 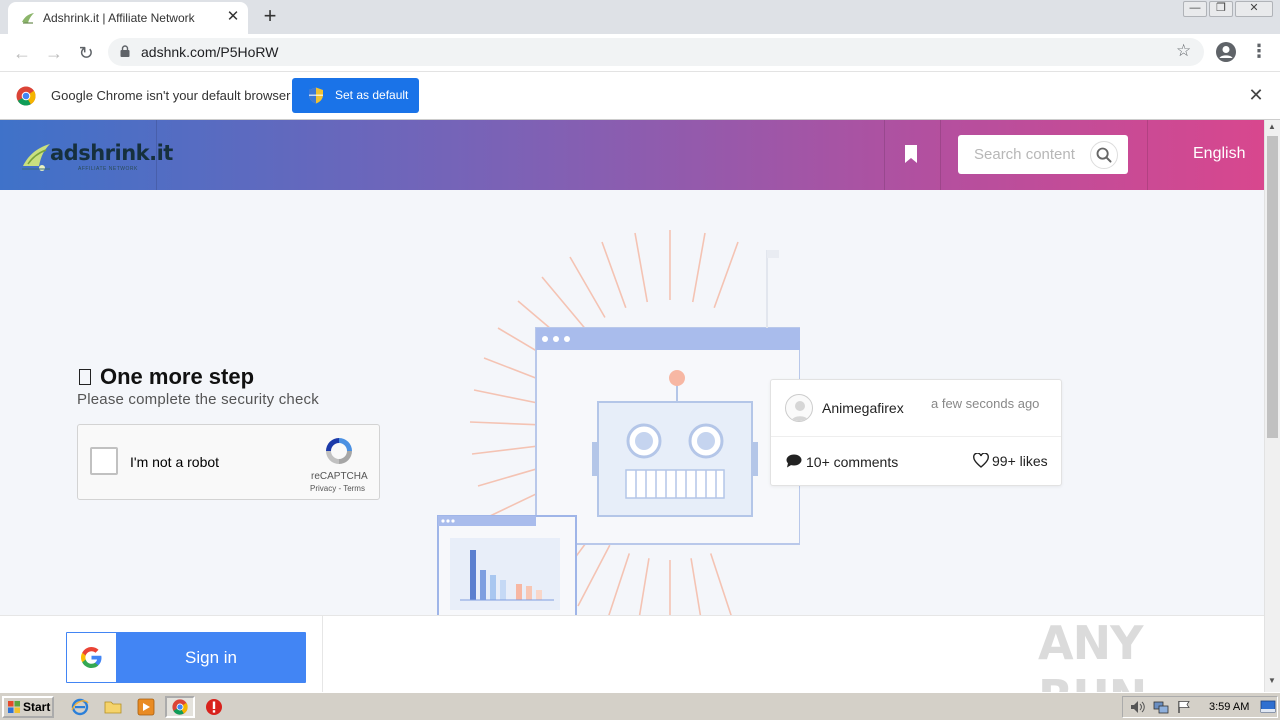 I want to click on reload-button: ↻, so click(x=86, y=53).